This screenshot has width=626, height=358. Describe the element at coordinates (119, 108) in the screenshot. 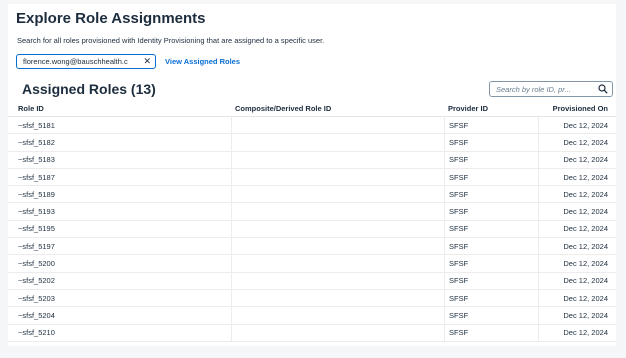

I see `column-header-role-id: Role ID` at that location.